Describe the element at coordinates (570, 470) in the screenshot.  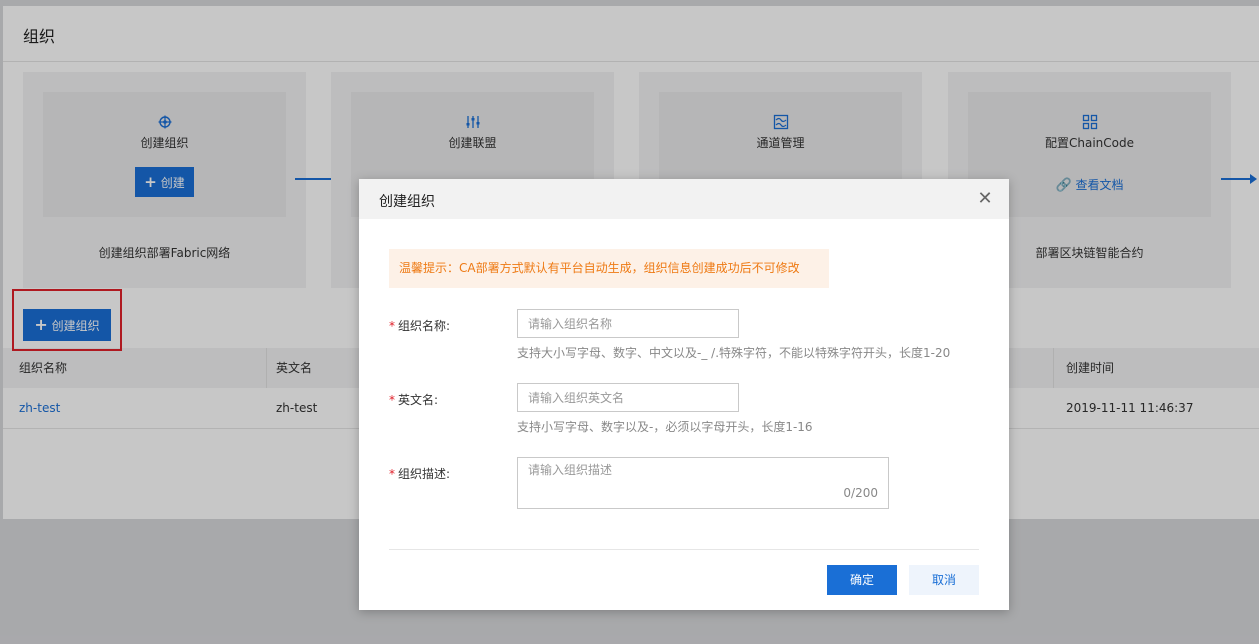
I see `org-desc-placeholder: 请输入组织描述` at that location.